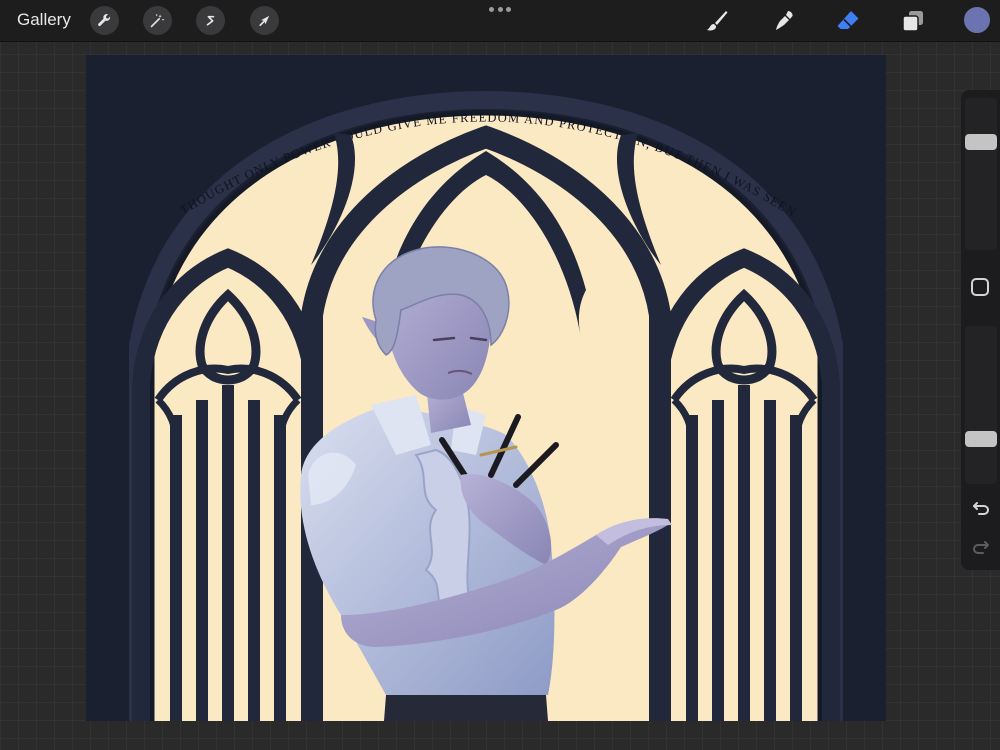  I want to click on selection-s-icon, so click(210, 20).